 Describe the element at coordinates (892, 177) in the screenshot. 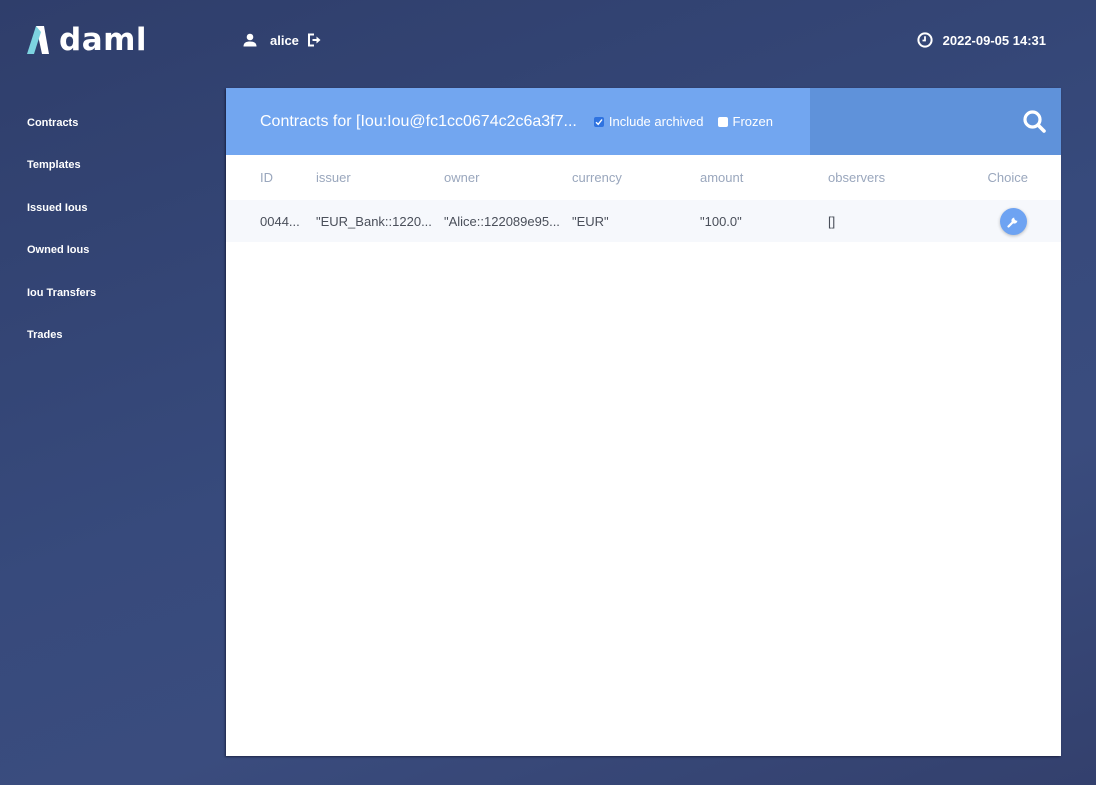

I see `column-header-observers: observers` at that location.